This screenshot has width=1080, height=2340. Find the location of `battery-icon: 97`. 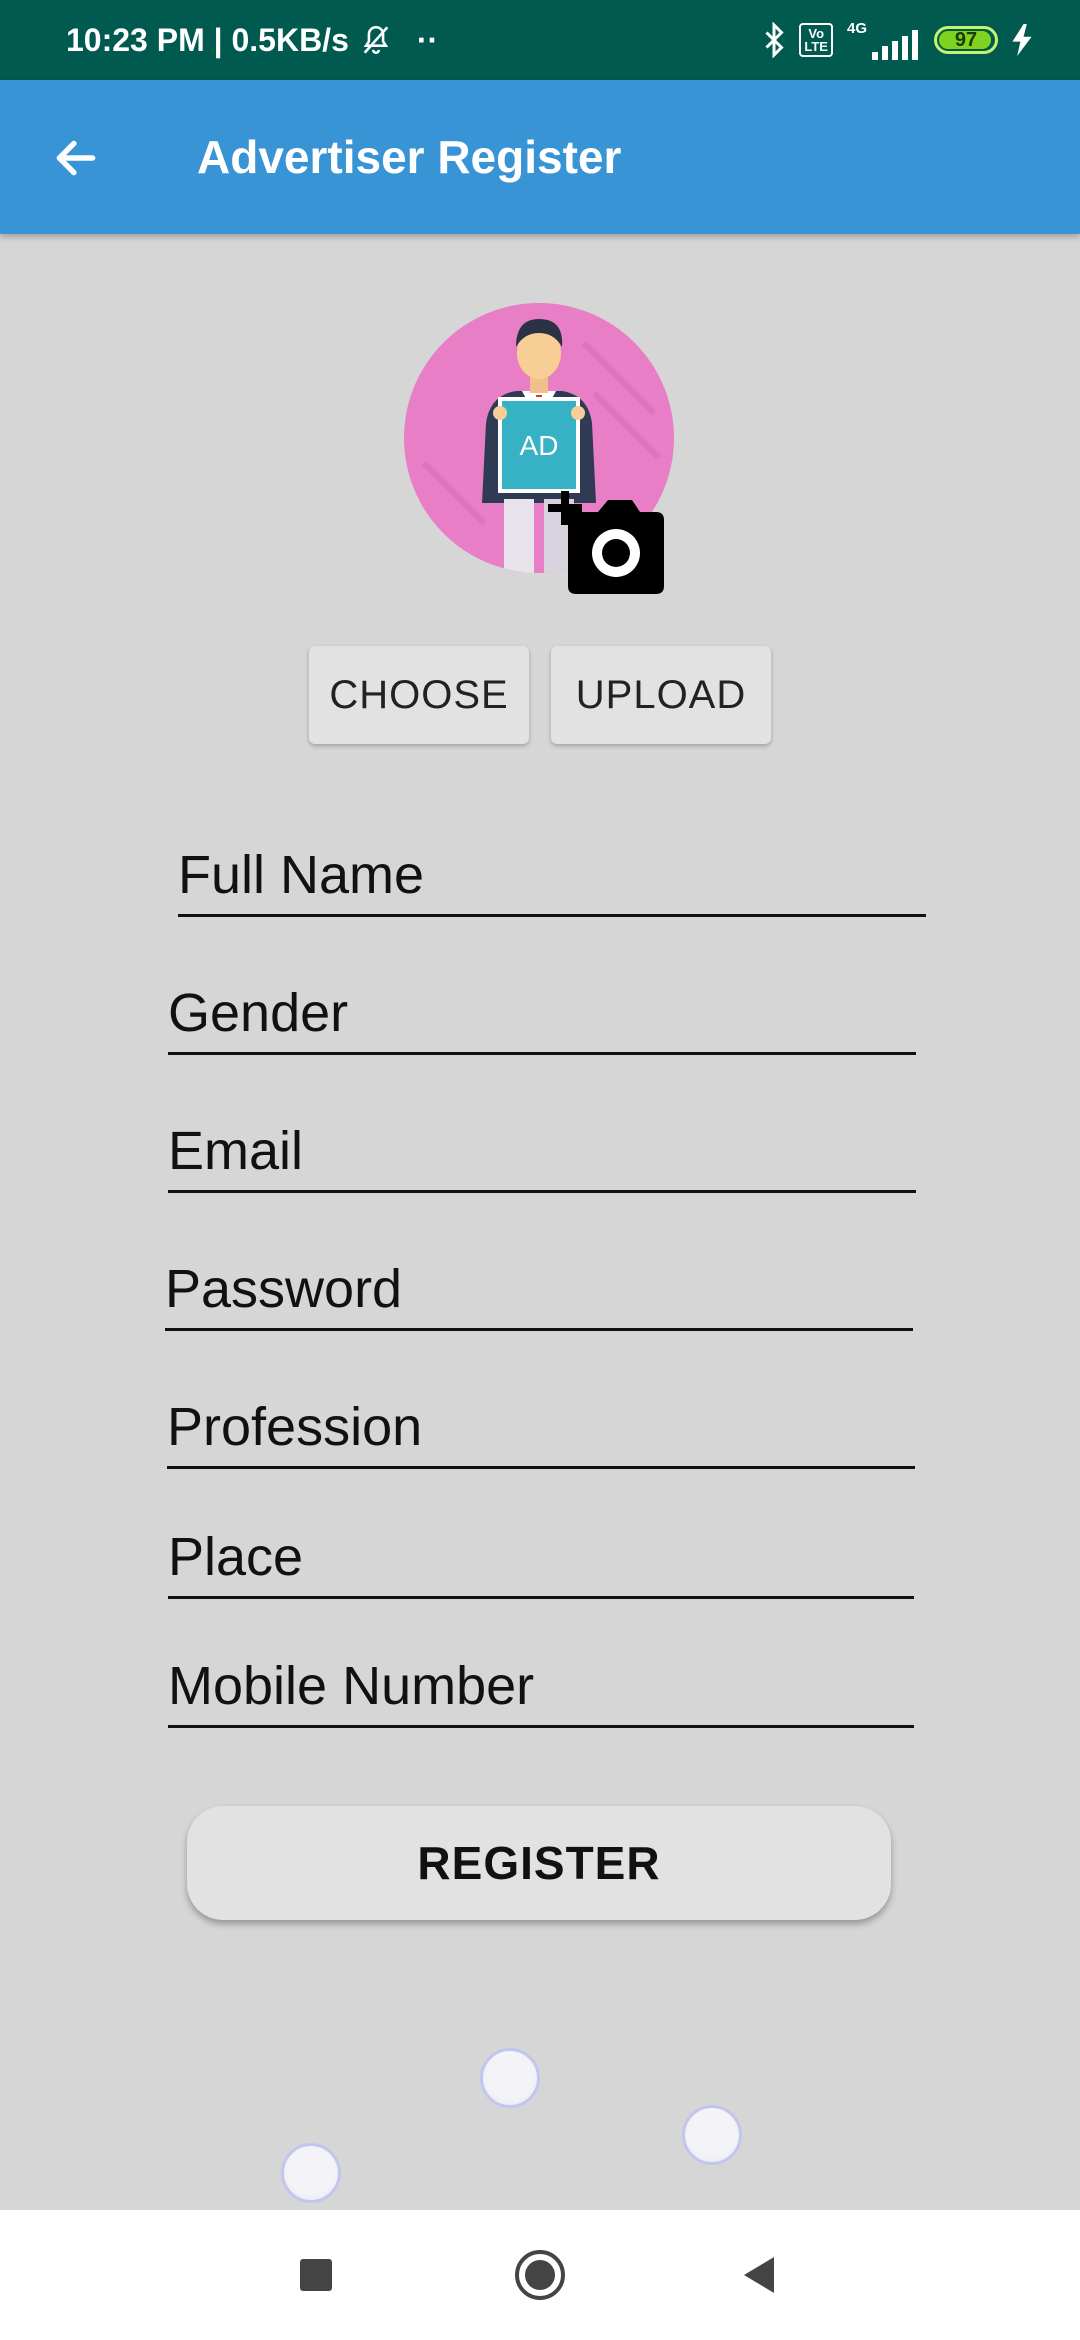

battery-icon: 97 is located at coordinates (966, 40).